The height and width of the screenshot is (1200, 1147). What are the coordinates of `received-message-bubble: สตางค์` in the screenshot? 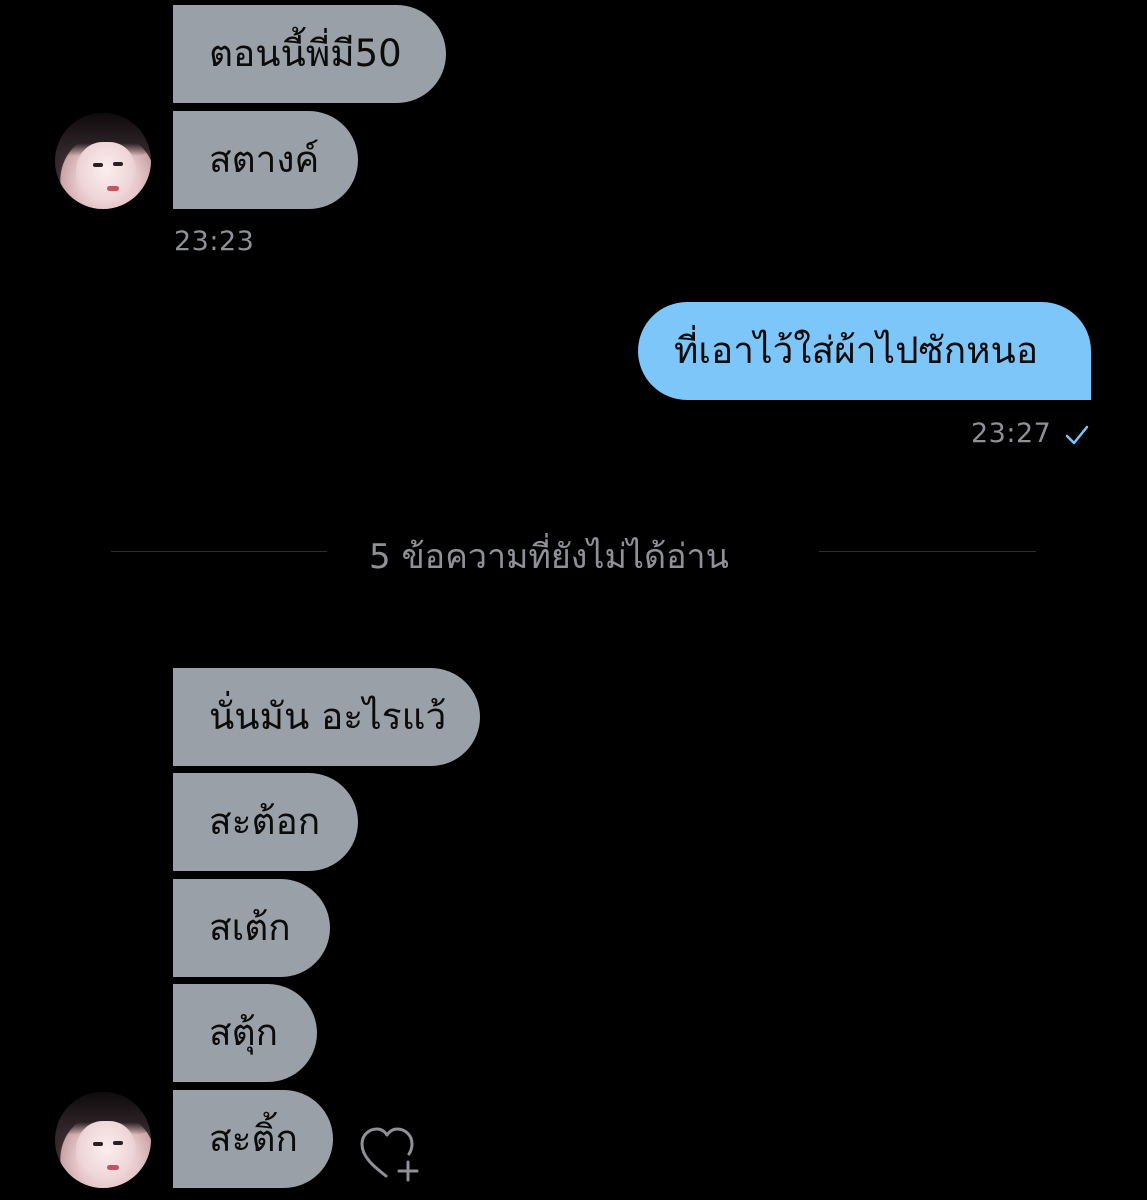 It's located at (265, 160).